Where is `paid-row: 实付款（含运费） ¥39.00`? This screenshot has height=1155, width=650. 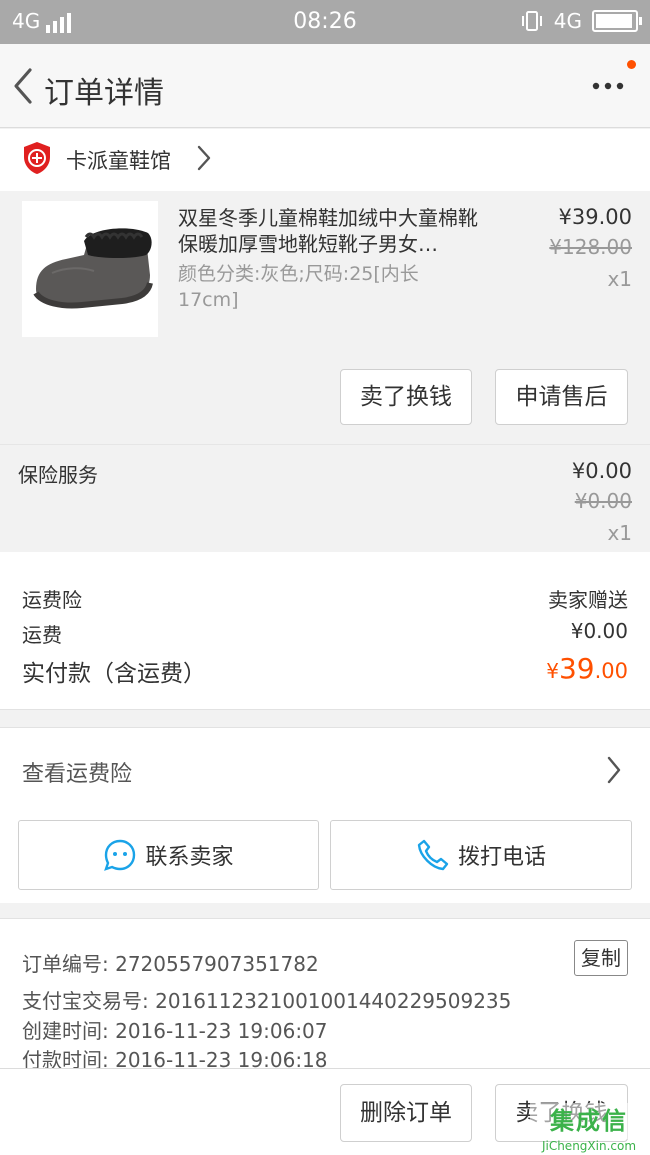 paid-row: 实付款（含运费） ¥39.00 is located at coordinates (325, 670).